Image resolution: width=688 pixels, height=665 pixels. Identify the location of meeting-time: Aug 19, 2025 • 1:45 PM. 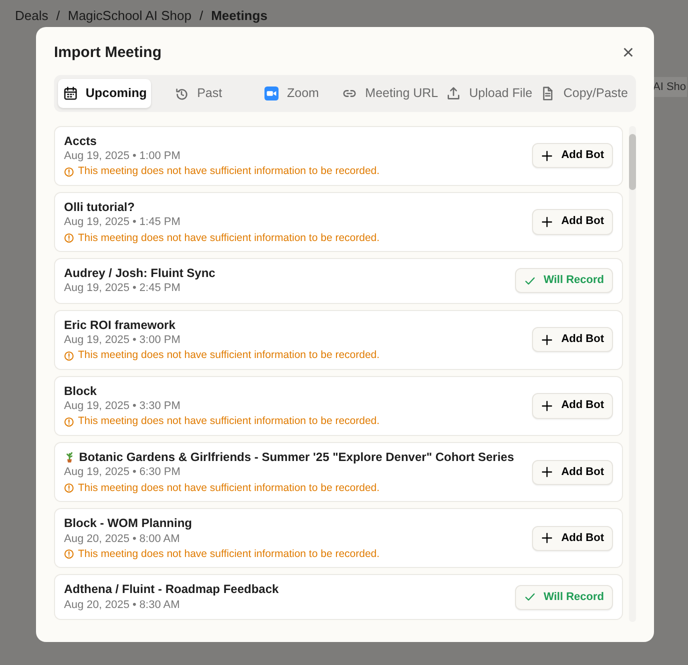
(123, 223).